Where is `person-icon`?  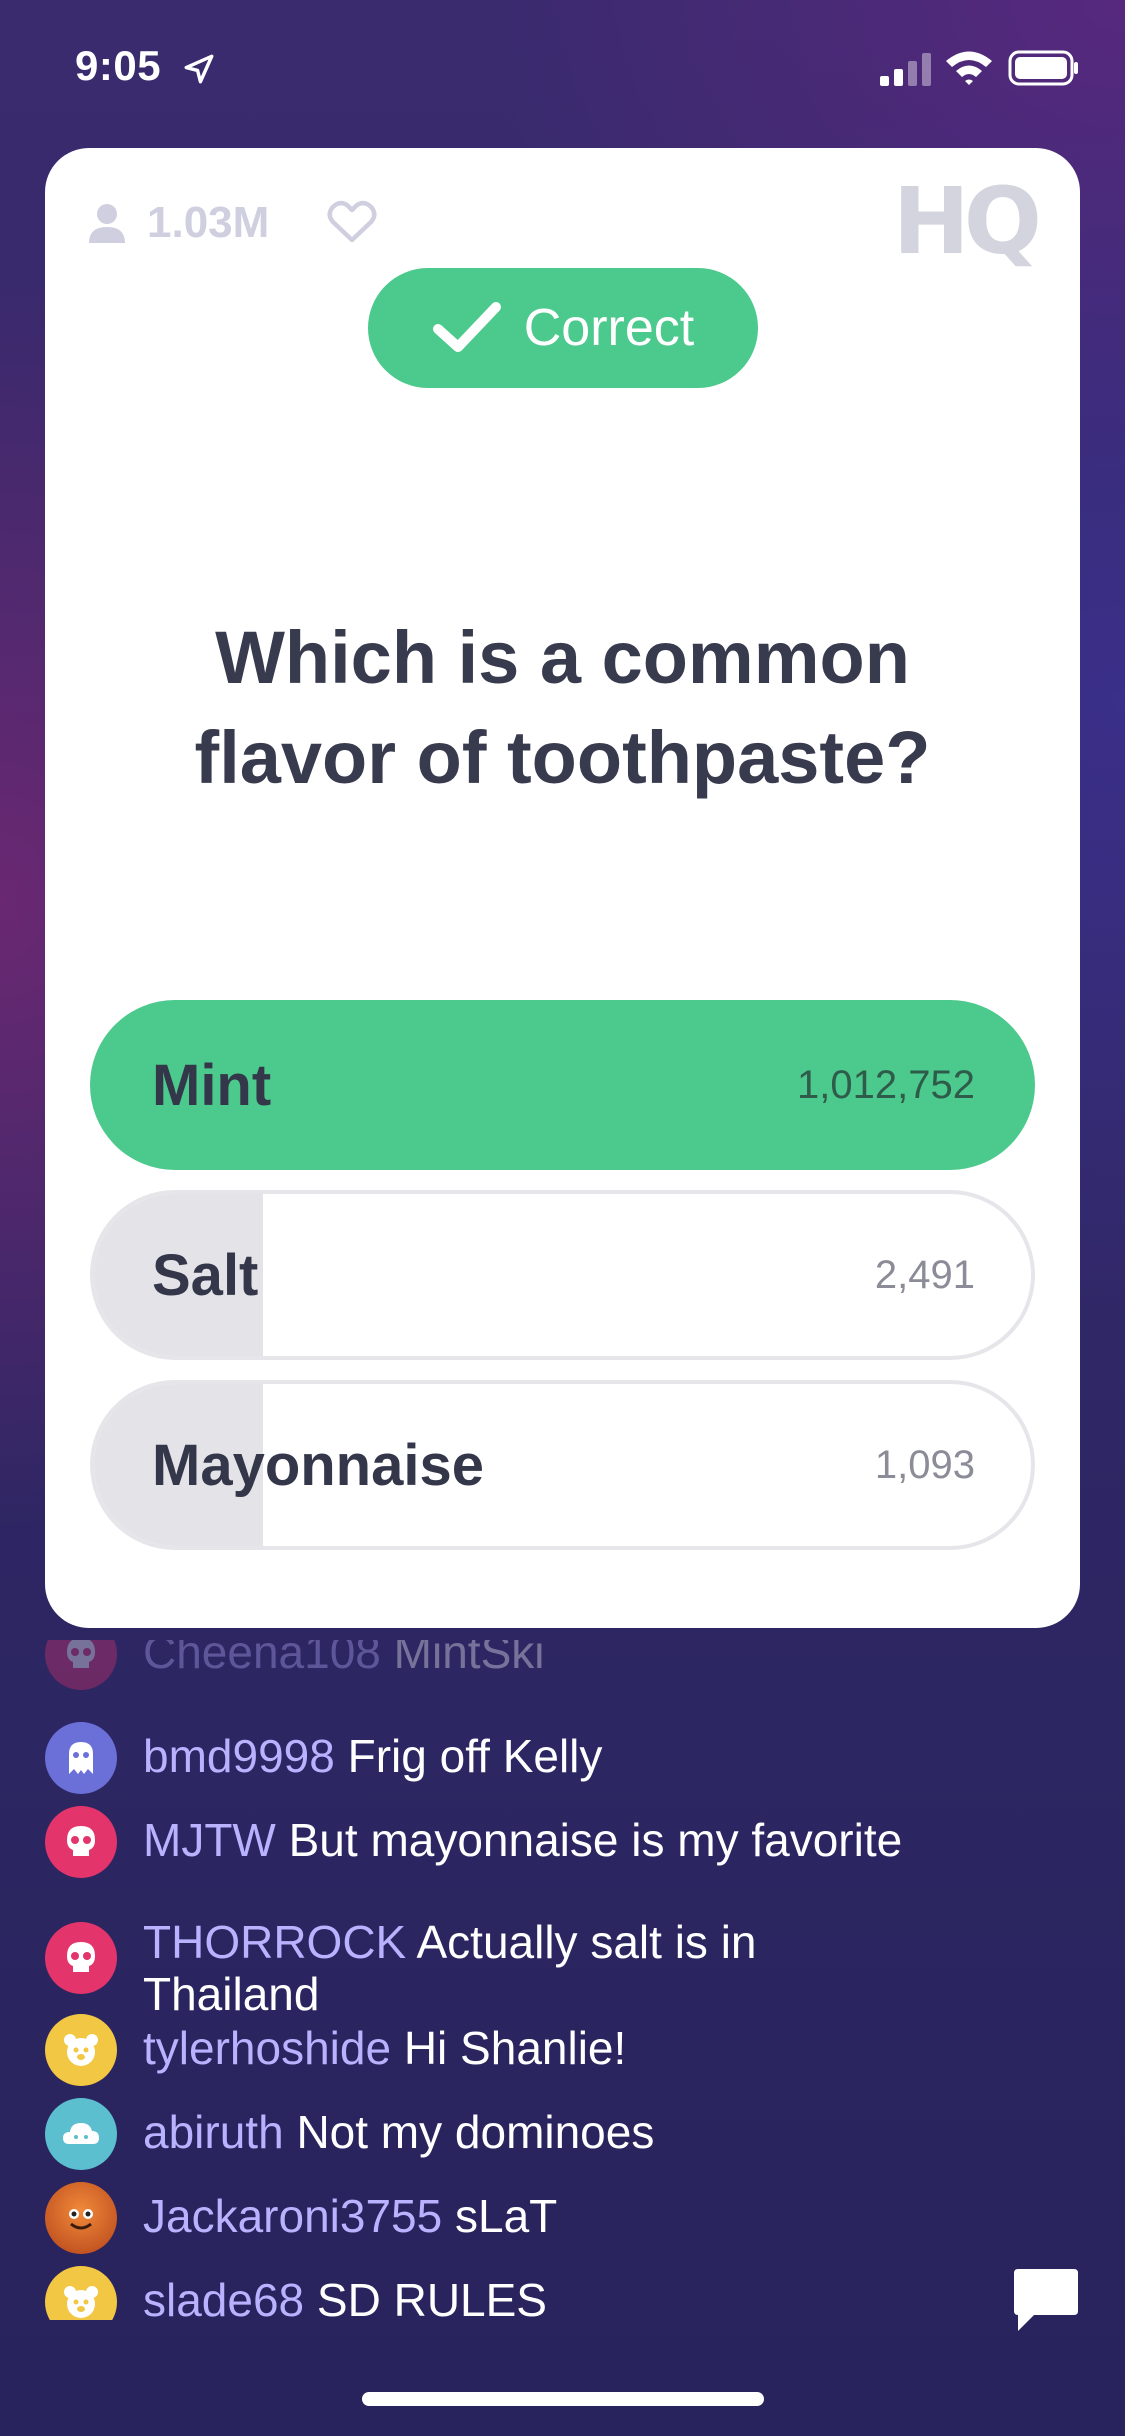 person-icon is located at coordinates (107, 223).